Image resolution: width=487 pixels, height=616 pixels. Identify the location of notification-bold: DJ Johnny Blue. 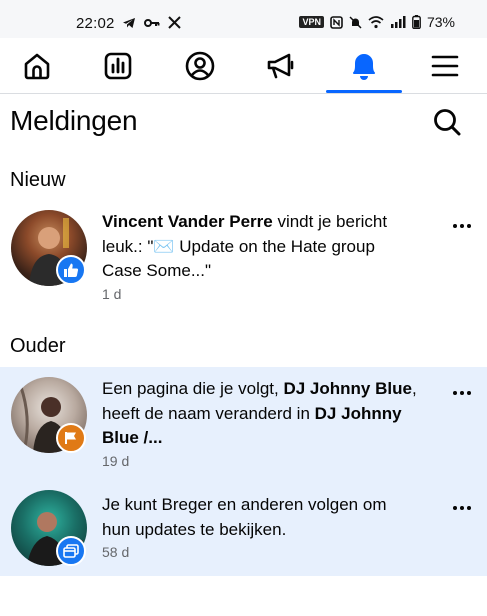
(347, 388).